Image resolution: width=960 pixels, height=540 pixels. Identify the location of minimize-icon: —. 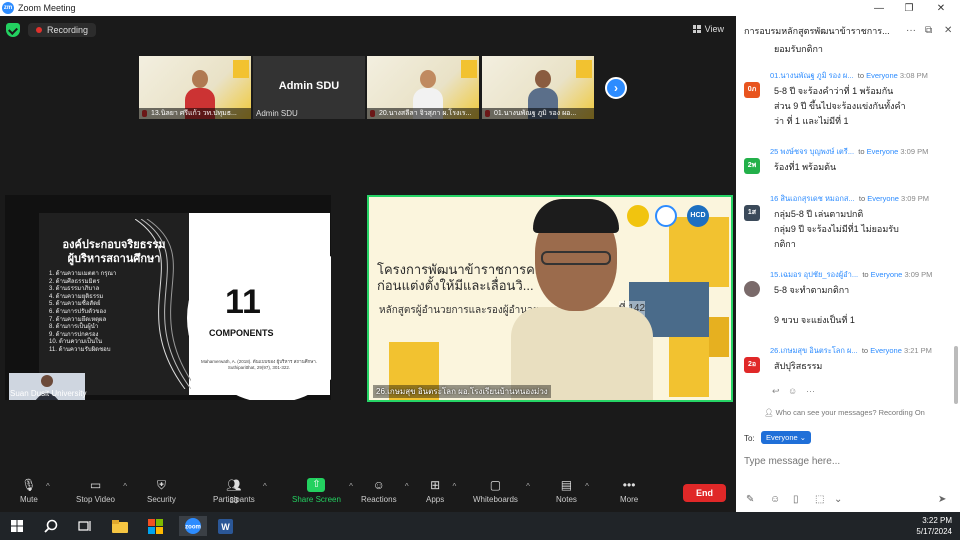
(879, 8).